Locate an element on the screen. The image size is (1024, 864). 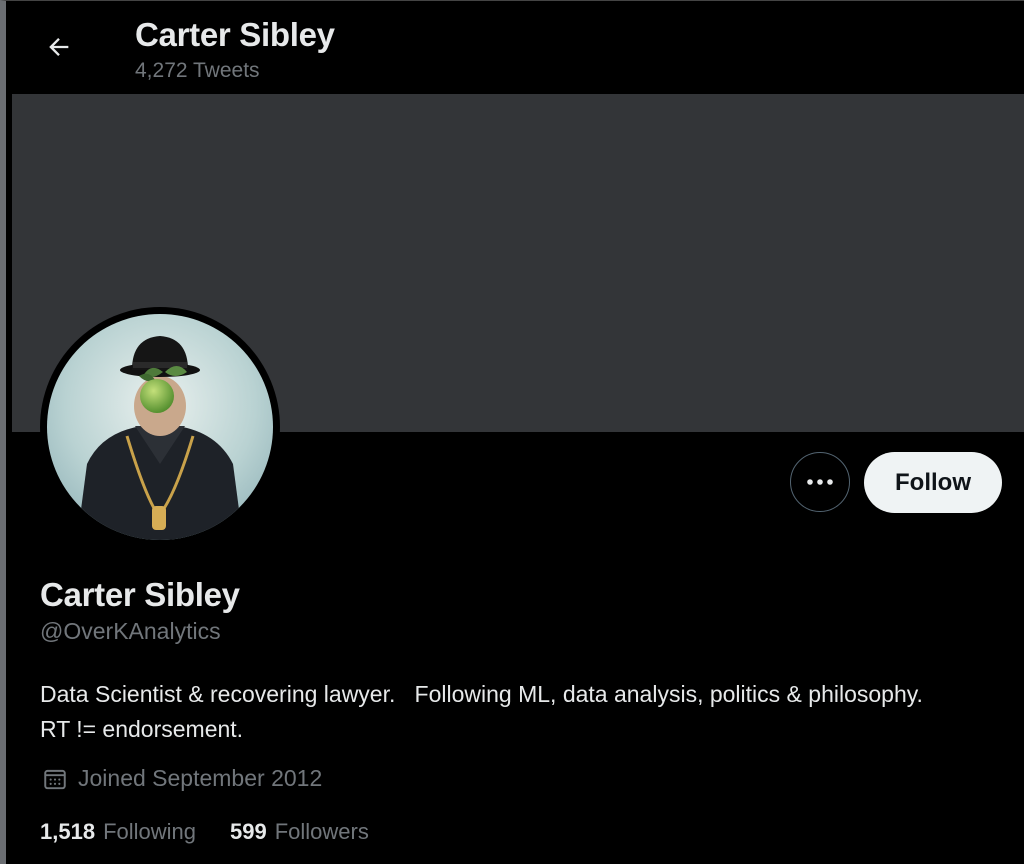
followers-count: 599 is located at coordinates (248, 831).